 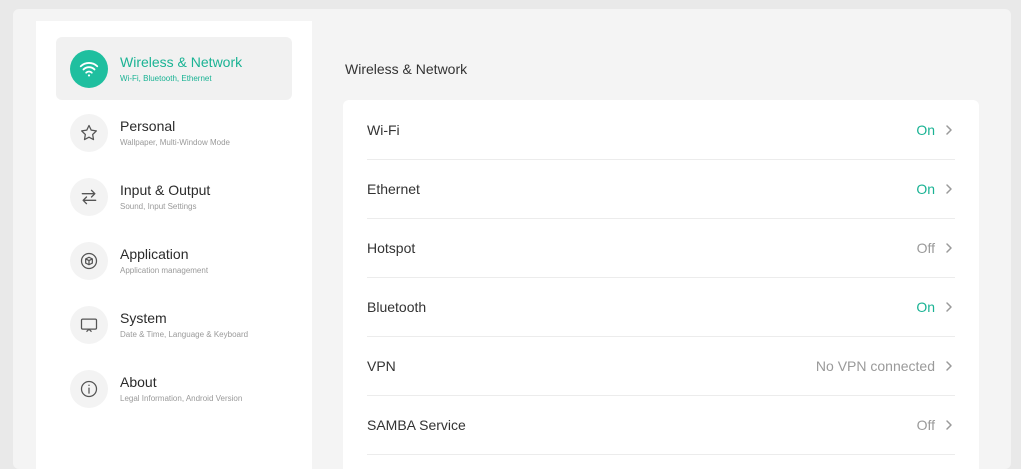 What do you see at coordinates (165, 189) in the screenshot?
I see `sidebar-item-title: Input & Output` at bounding box center [165, 189].